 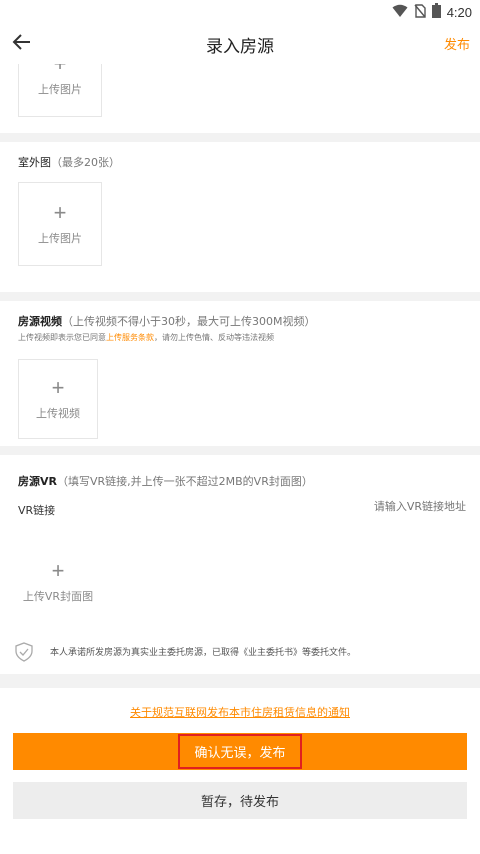 I want to click on back-button, so click(x=22, y=44).